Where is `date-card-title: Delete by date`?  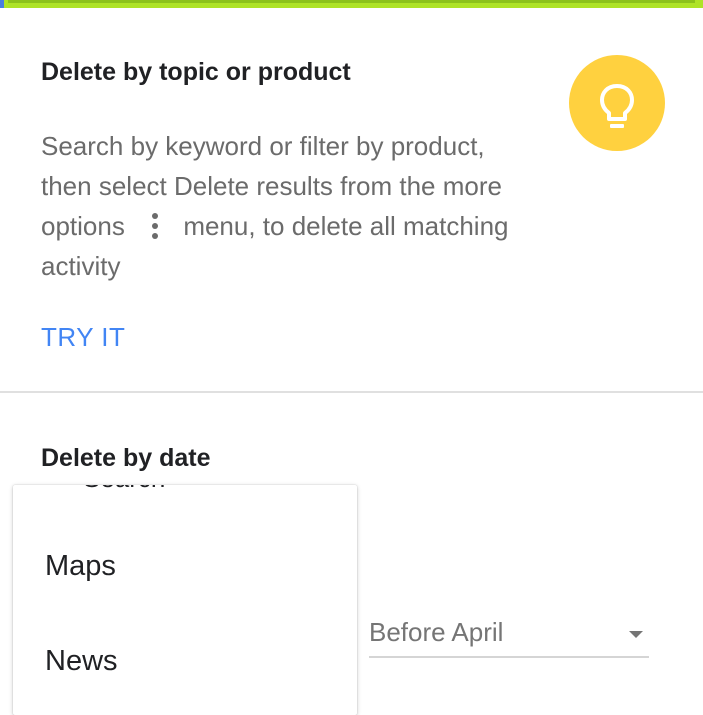 date-card-title: Delete by date is located at coordinates (126, 458).